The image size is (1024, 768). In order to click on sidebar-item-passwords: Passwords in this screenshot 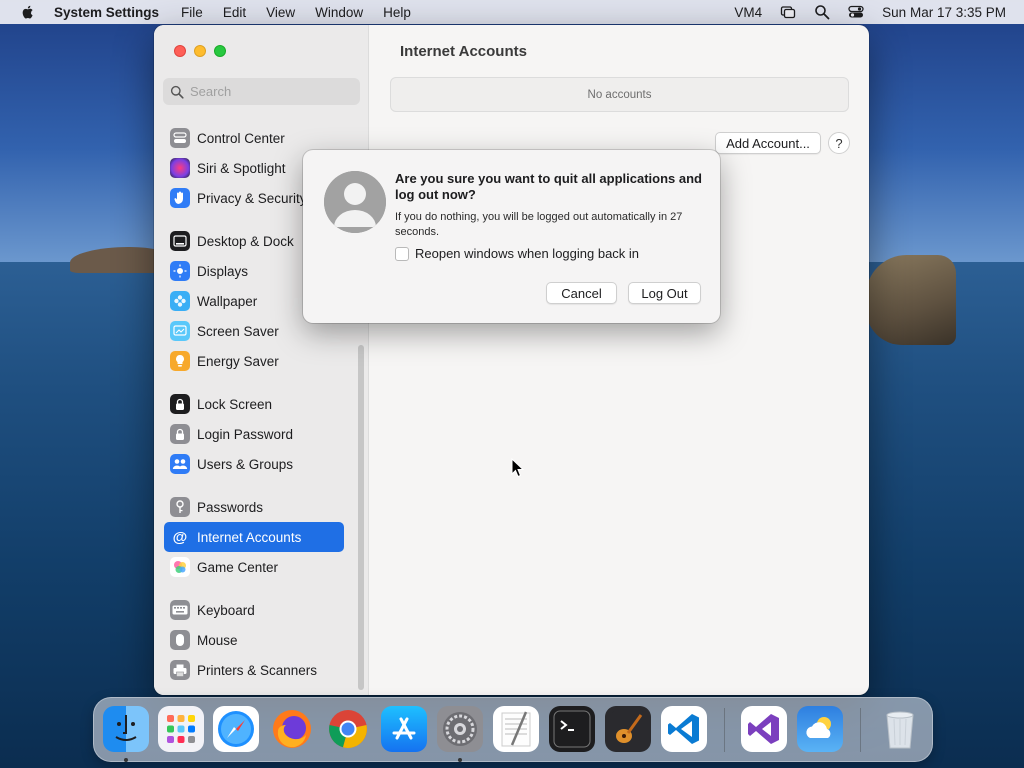, I will do `click(254, 507)`.